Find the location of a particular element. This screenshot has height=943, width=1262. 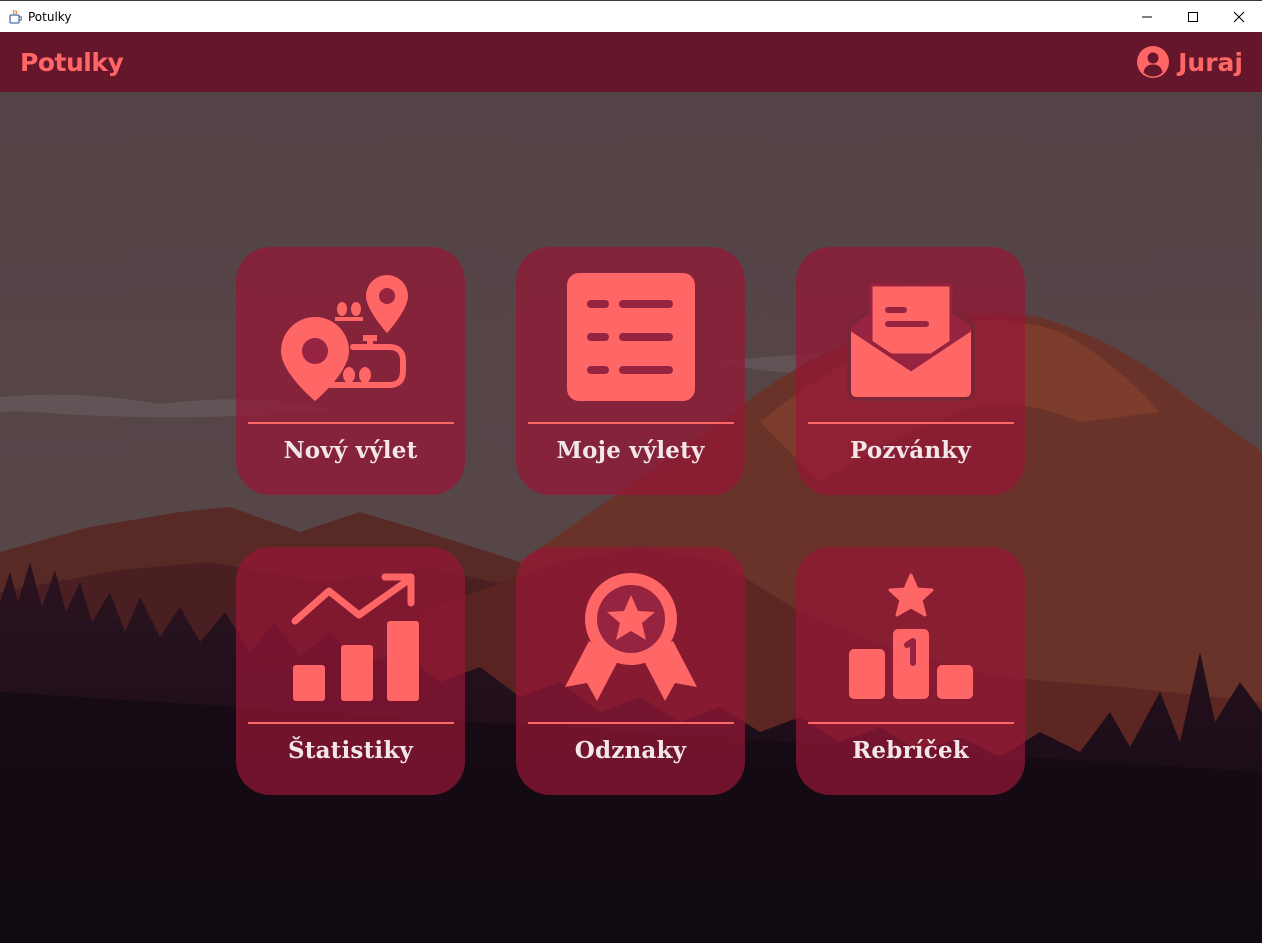

close-icon is located at coordinates (1239, 16).